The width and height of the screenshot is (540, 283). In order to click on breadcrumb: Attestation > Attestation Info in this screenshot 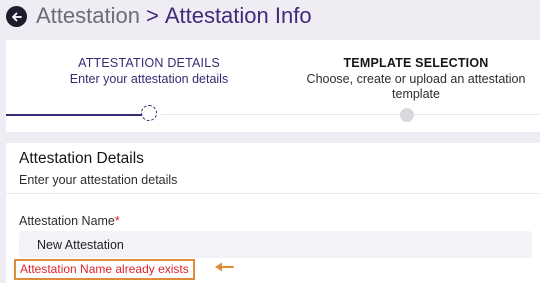, I will do `click(174, 16)`.